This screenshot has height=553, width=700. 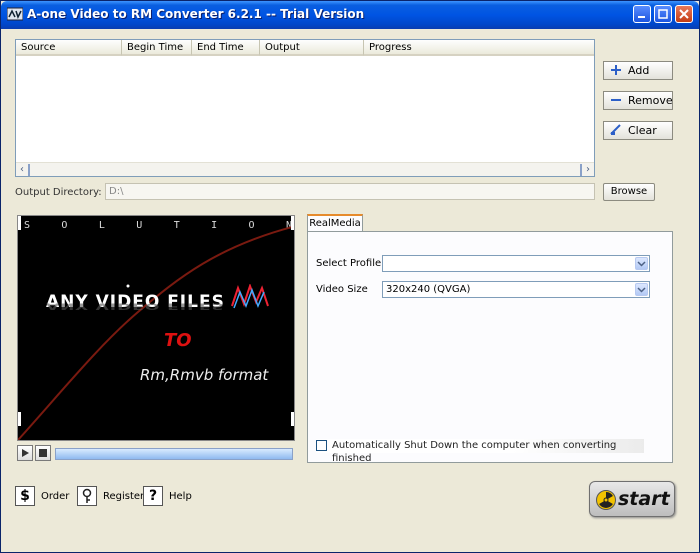 What do you see at coordinates (69, 48) in the screenshot?
I see `column-header-source: Source` at bounding box center [69, 48].